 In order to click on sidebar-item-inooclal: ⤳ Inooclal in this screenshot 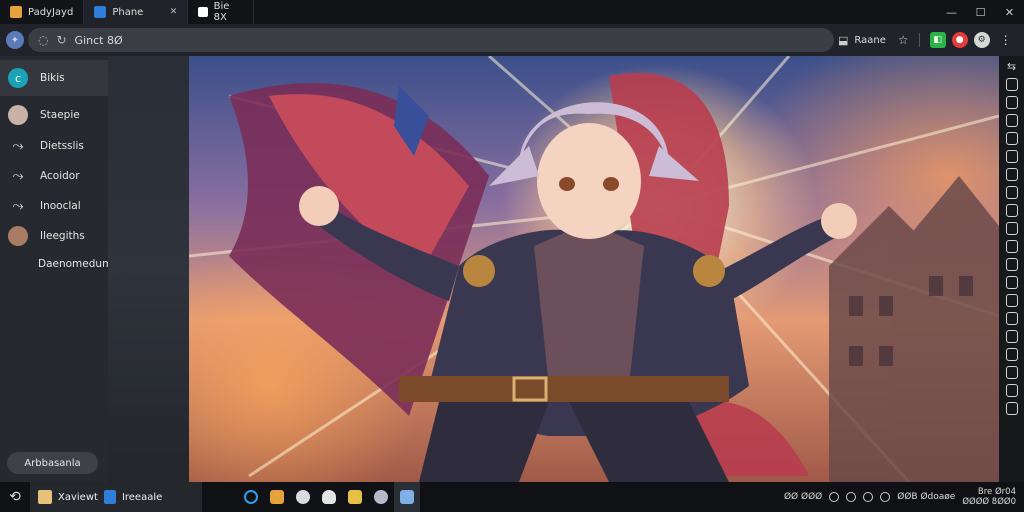, I will do `click(54, 206)`.